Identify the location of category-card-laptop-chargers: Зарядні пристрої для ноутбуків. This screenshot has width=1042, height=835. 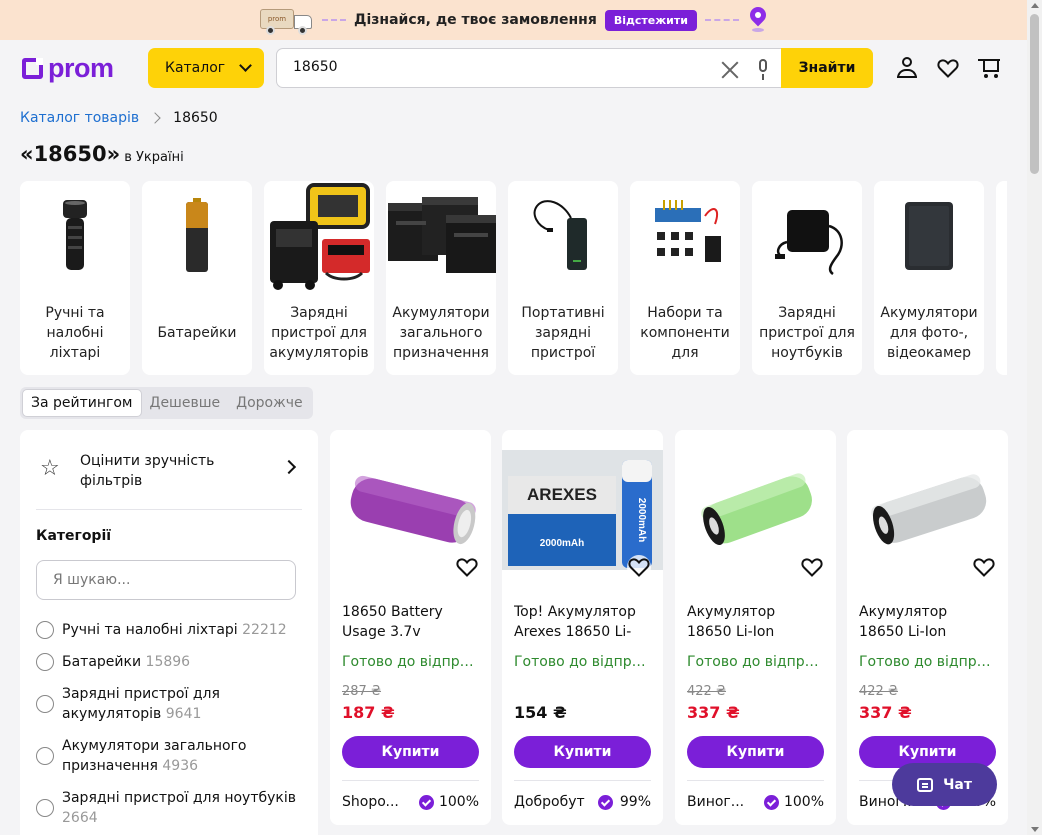
(807, 278).